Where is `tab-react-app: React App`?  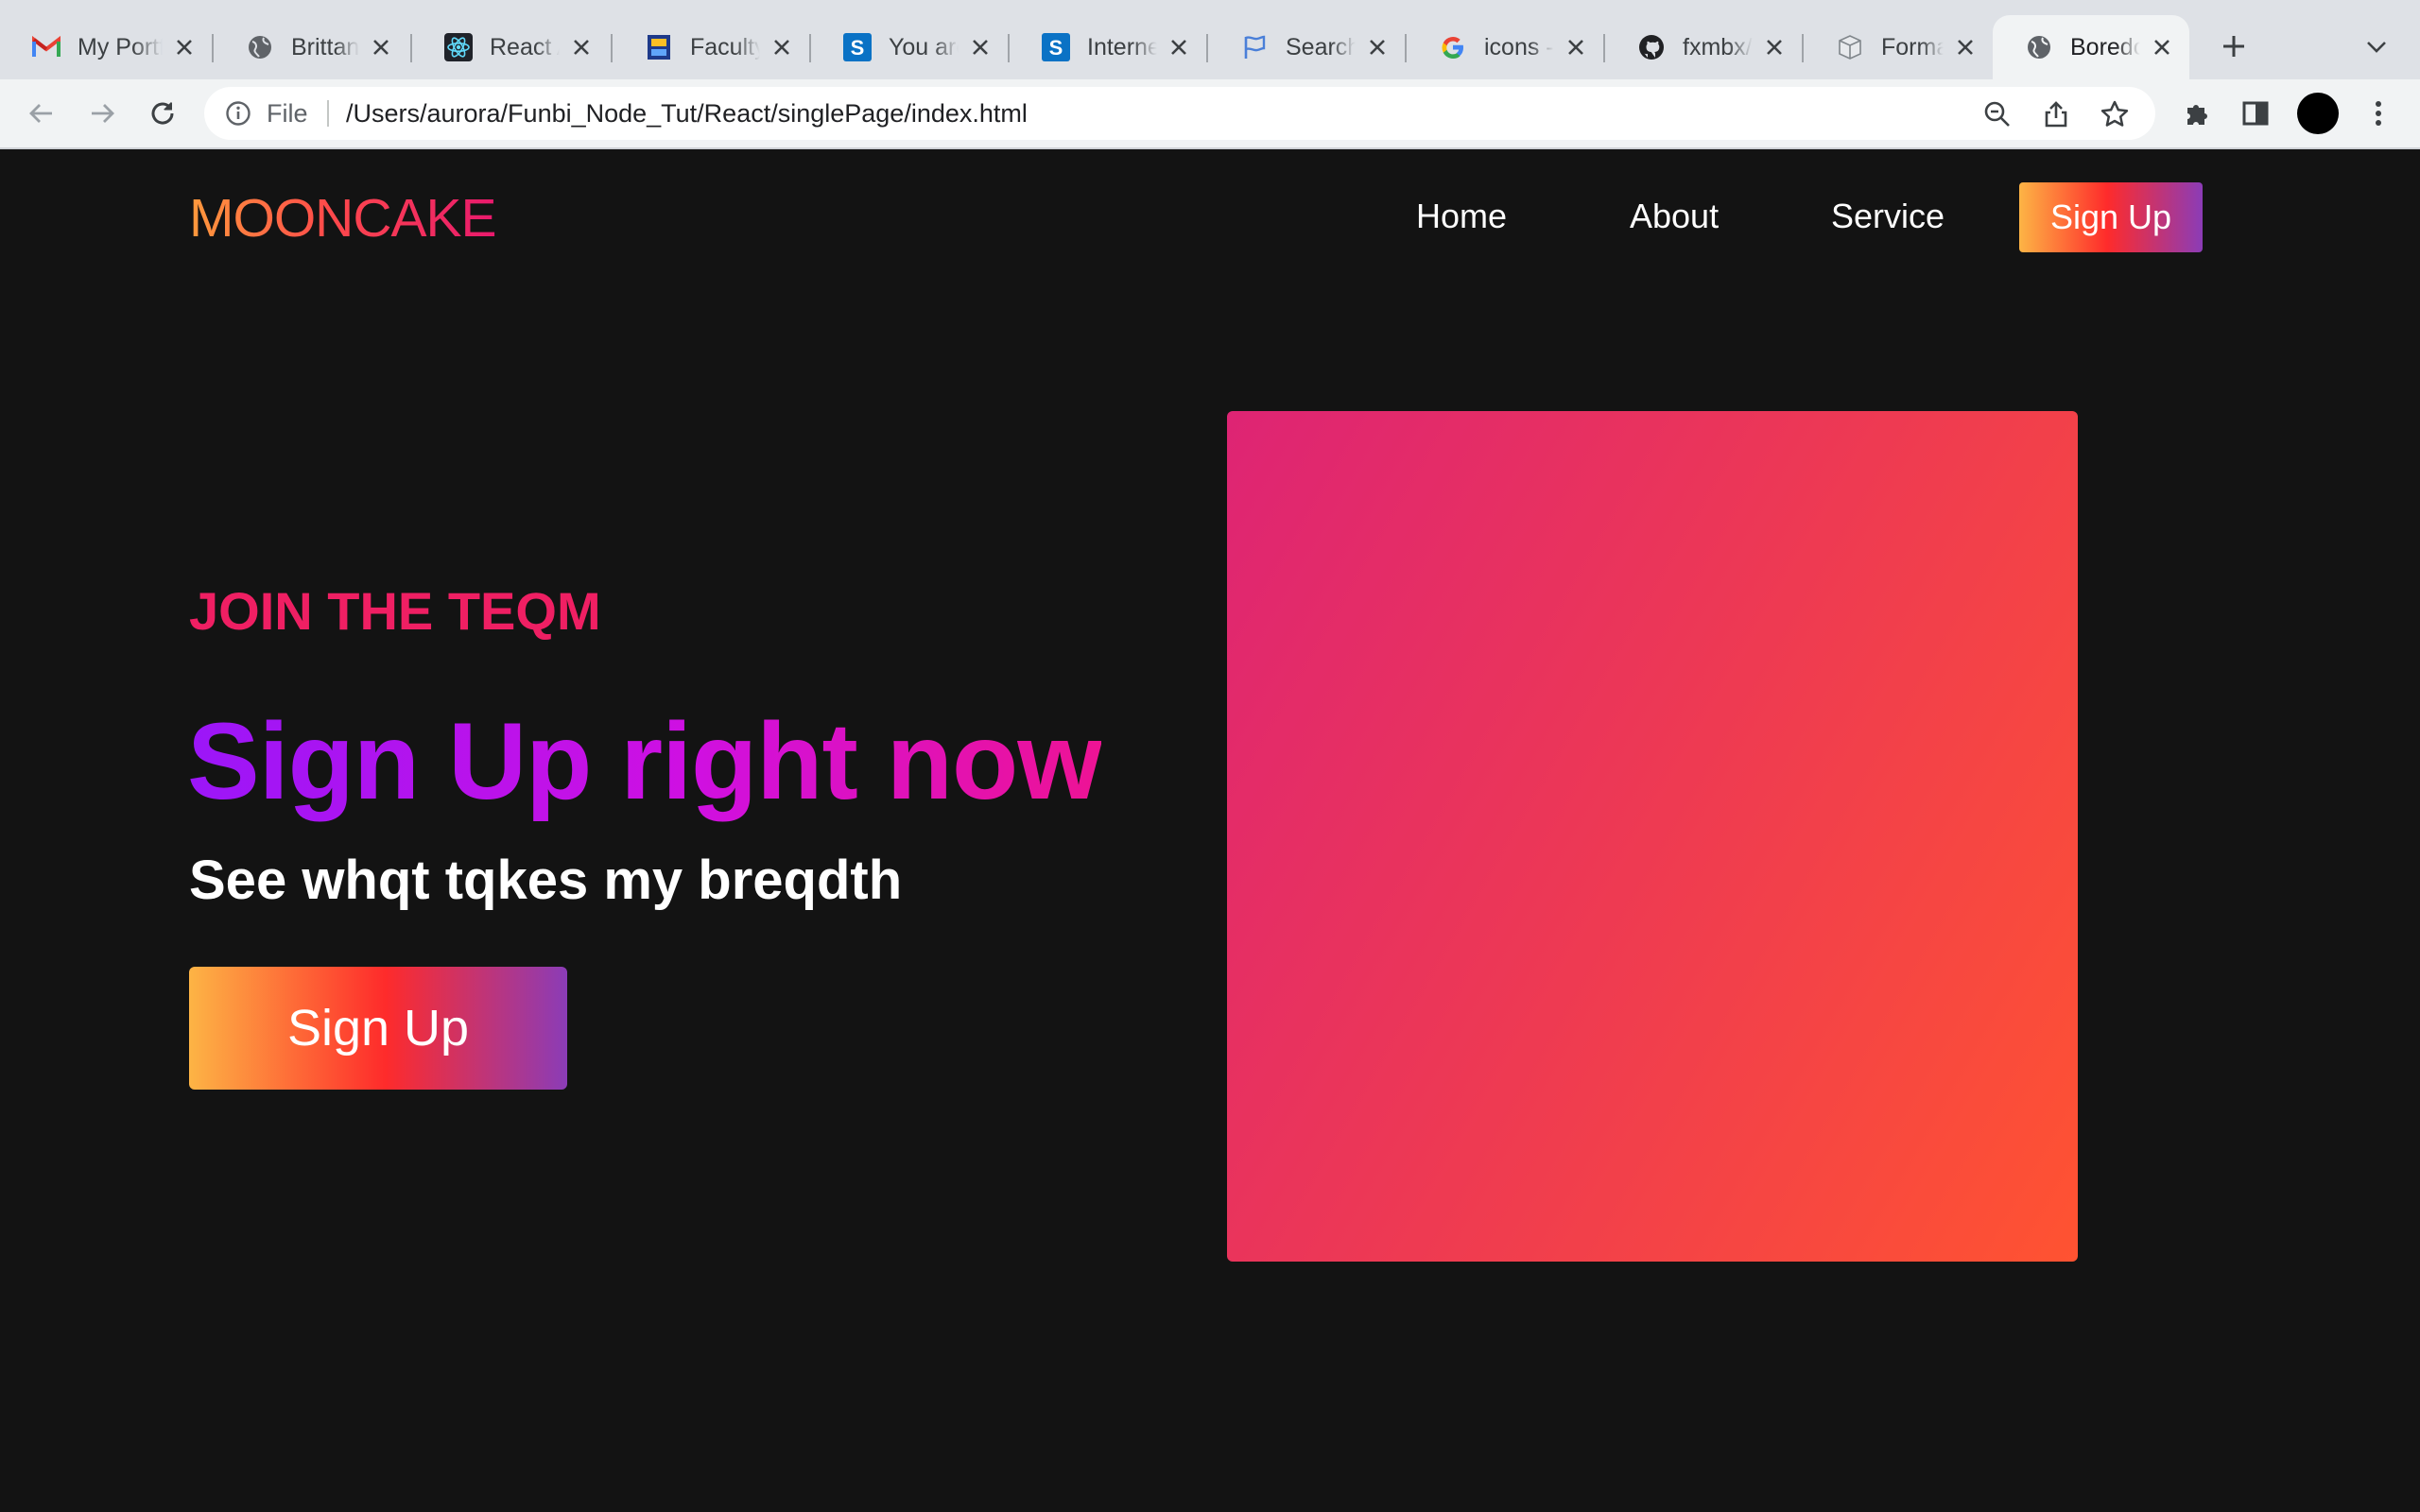
tab-react-app: React App is located at coordinates (511, 47).